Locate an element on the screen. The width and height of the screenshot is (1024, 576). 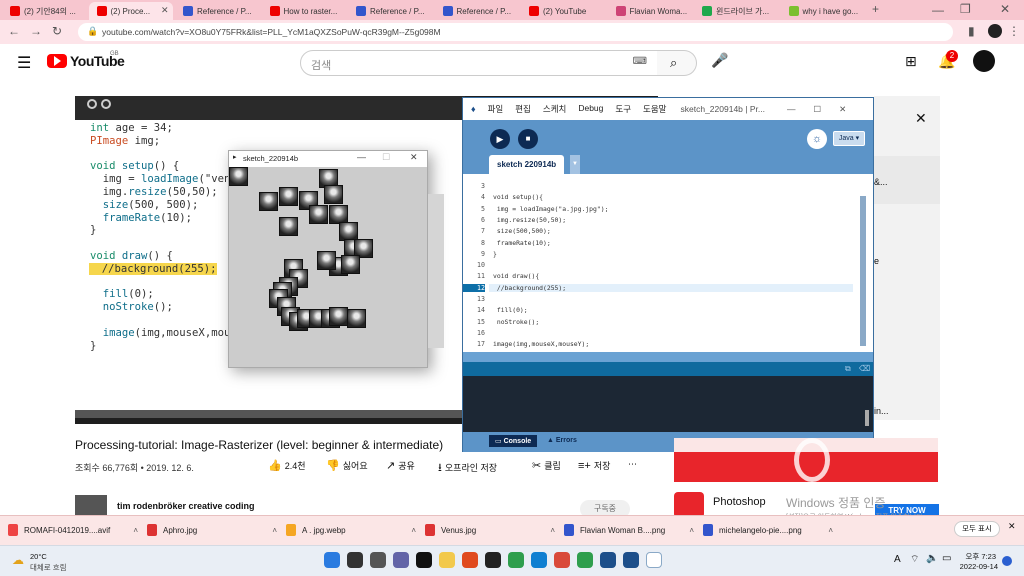
ide-menu-item: 스케치 is located at coordinates (554, 109).